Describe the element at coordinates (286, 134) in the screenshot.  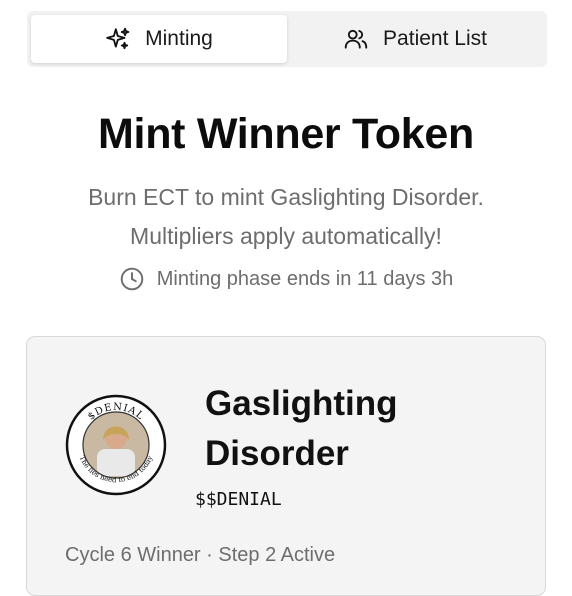
I see `page-title: Mint Winner Token` at that location.